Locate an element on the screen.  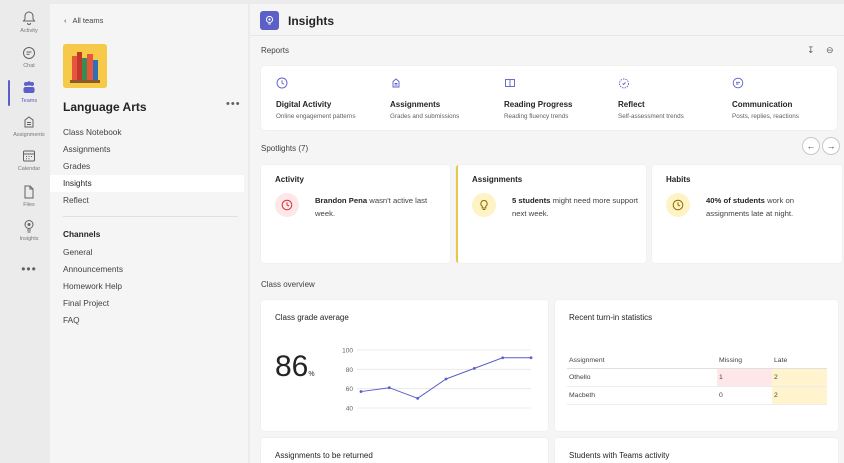
nav-reflect: Reflect is located at coordinates (147, 200).